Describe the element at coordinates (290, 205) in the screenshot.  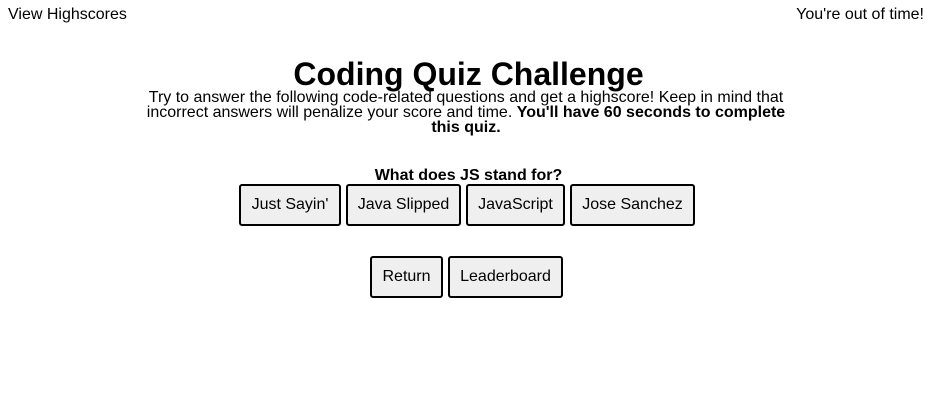
I see `answer-button: Just Sayin'` at that location.